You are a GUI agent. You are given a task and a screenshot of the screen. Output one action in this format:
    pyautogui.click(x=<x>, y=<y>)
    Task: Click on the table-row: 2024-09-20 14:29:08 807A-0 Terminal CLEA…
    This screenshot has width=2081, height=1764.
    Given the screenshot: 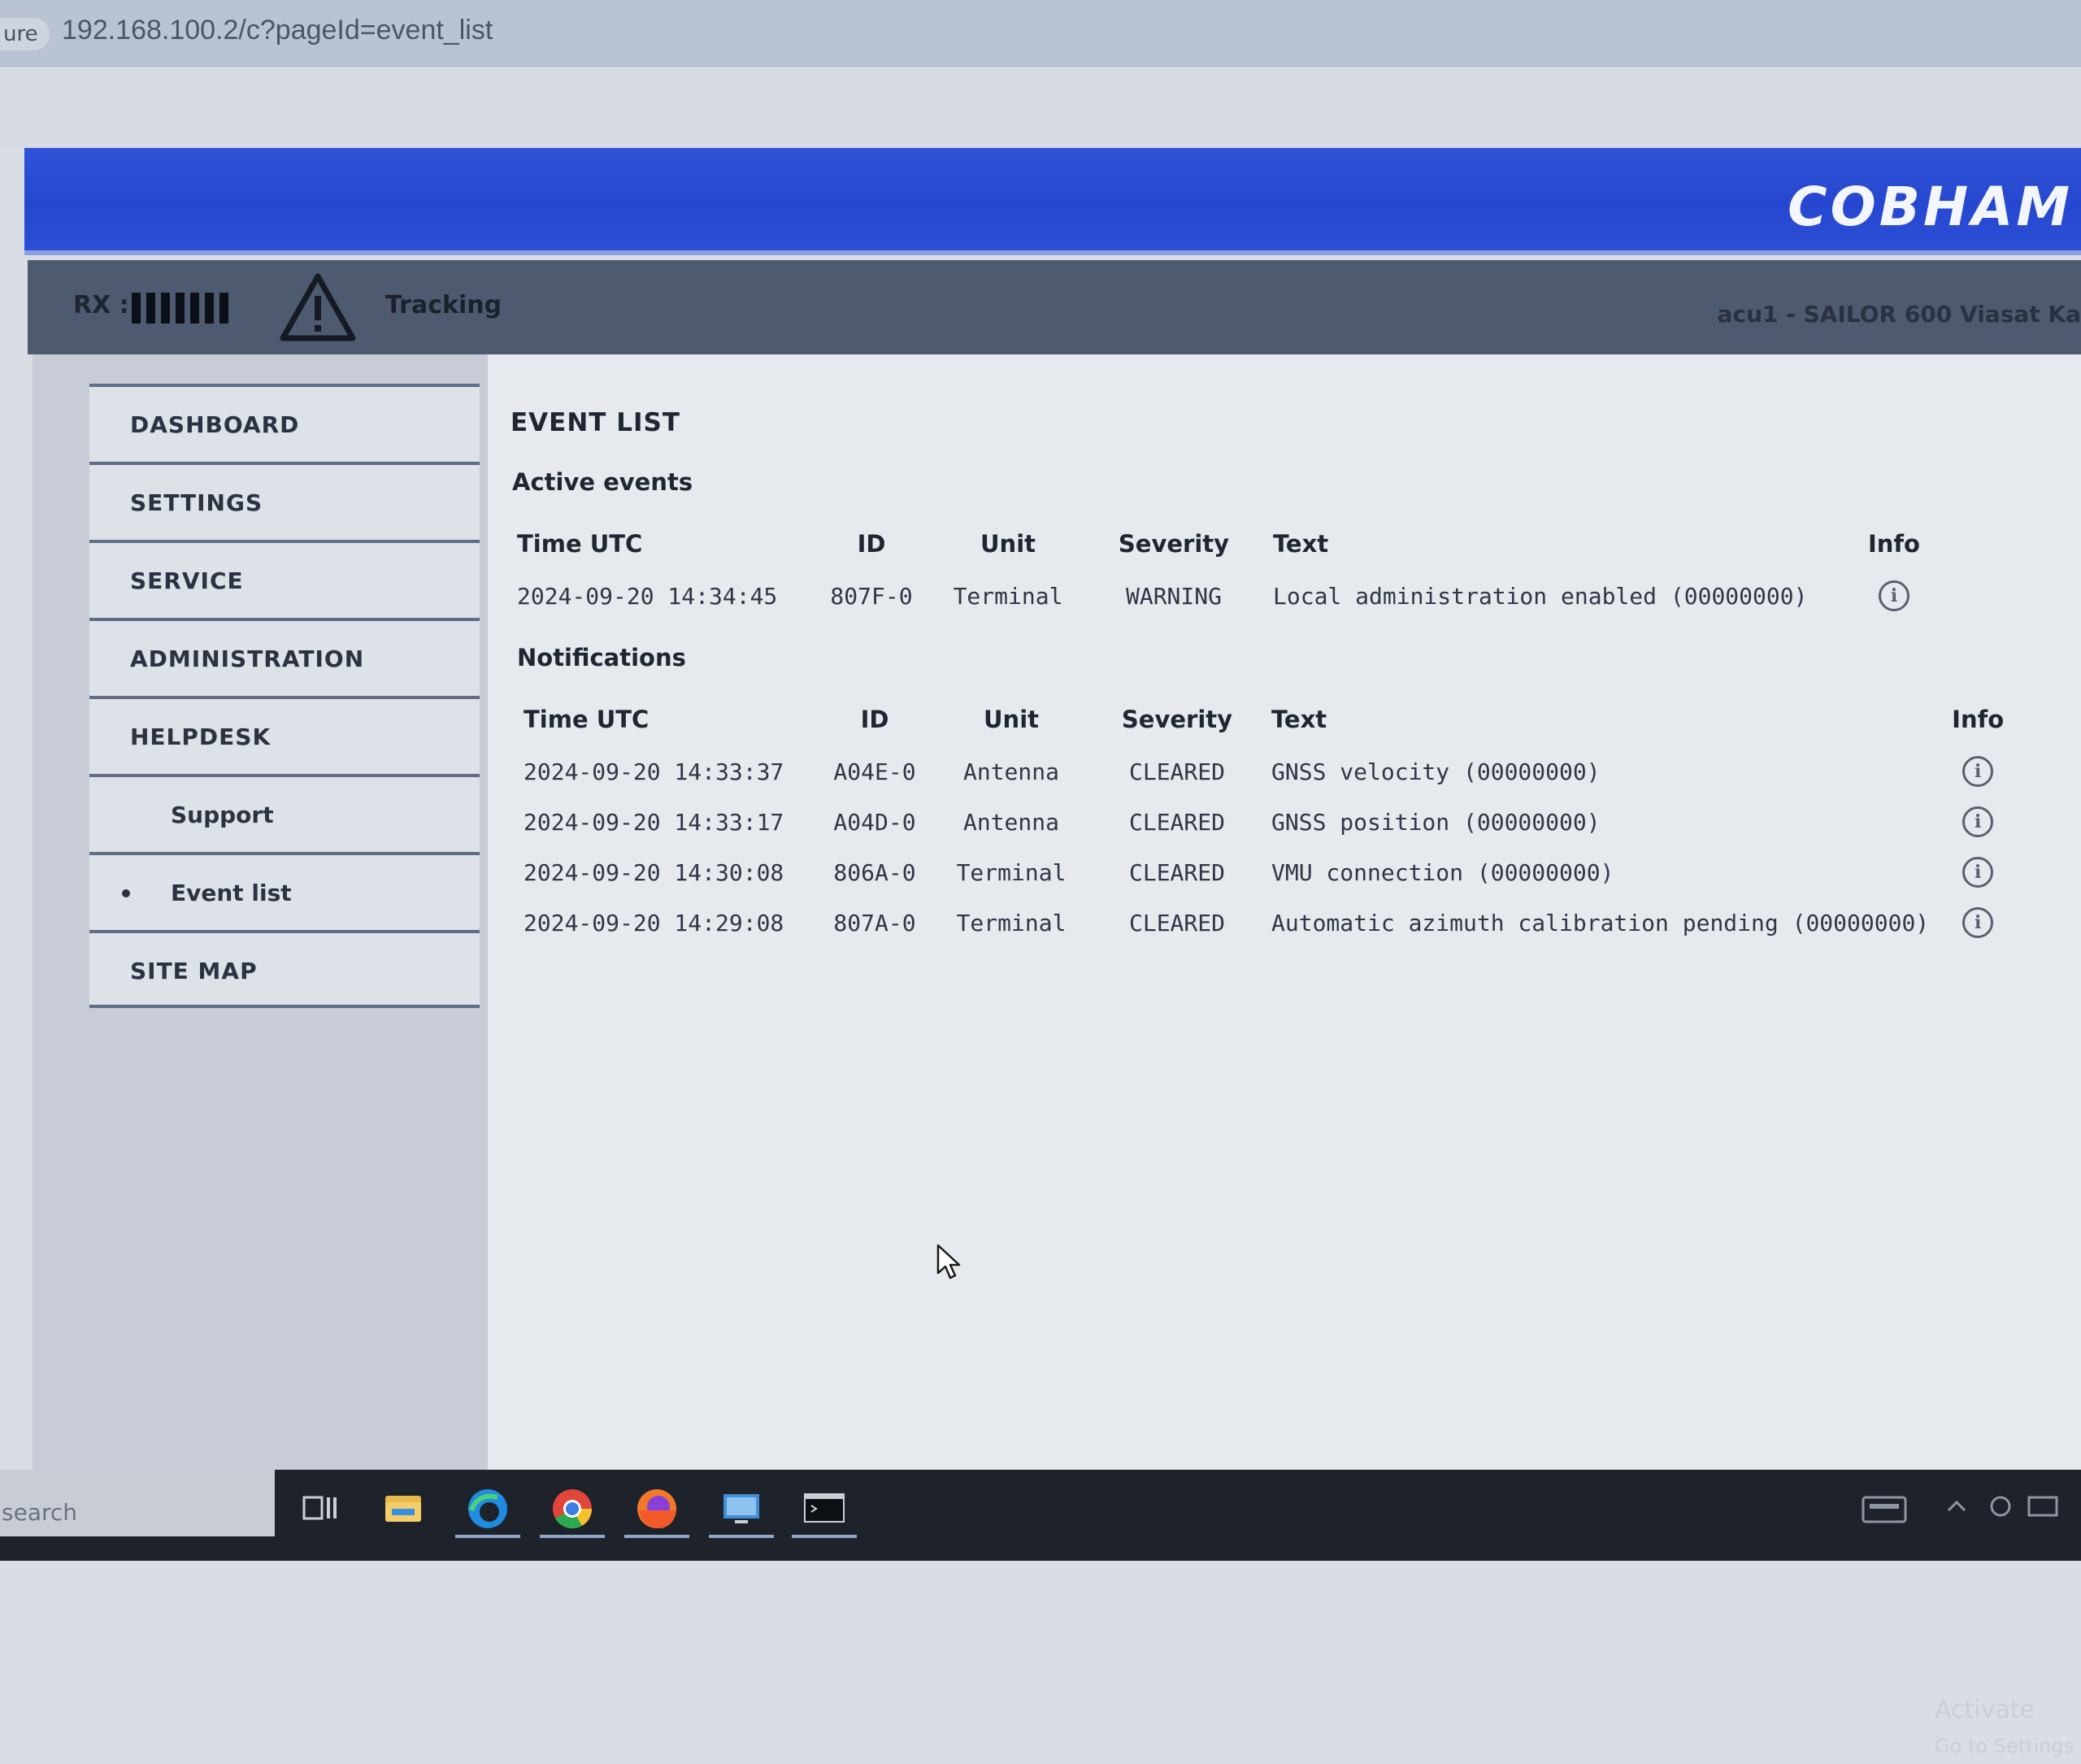 What is the action you would take?
    pyautogui.click(x=1276, y=922)
    